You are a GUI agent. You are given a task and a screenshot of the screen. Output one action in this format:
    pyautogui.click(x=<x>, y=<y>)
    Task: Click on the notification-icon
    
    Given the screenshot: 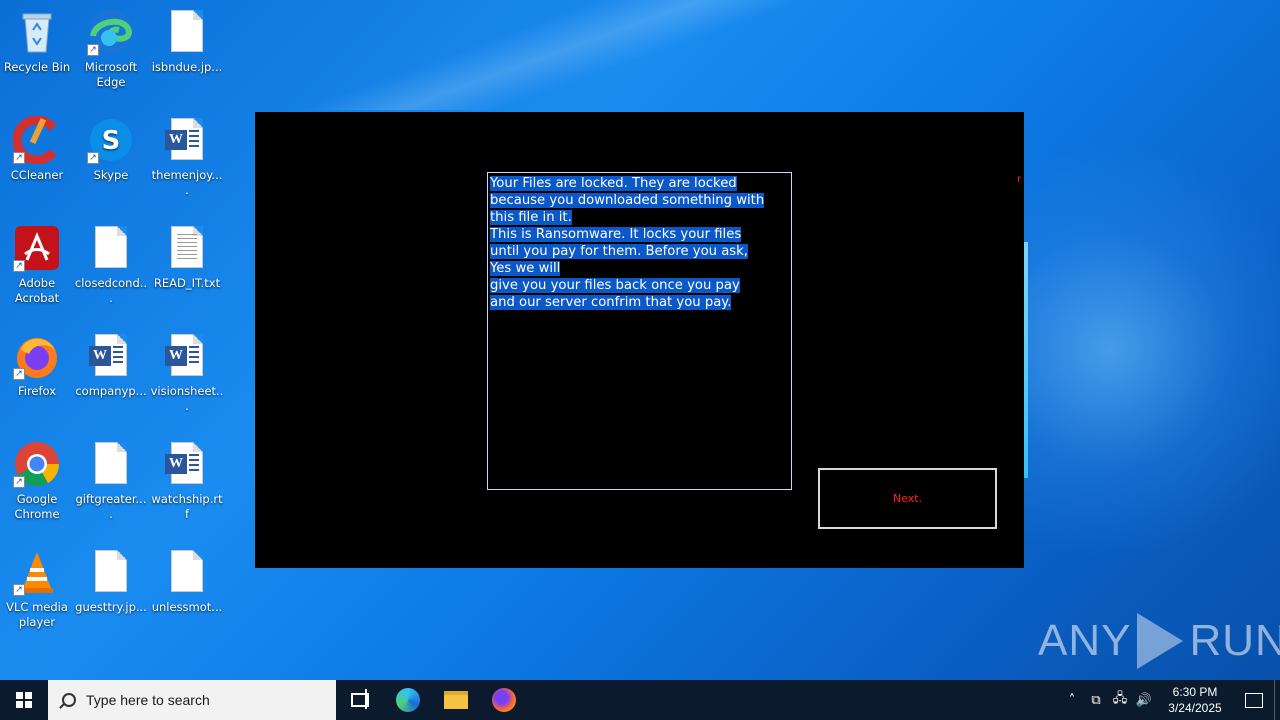 What is the action you would take?
    pyautogui.click(x=1254, y=700)
    